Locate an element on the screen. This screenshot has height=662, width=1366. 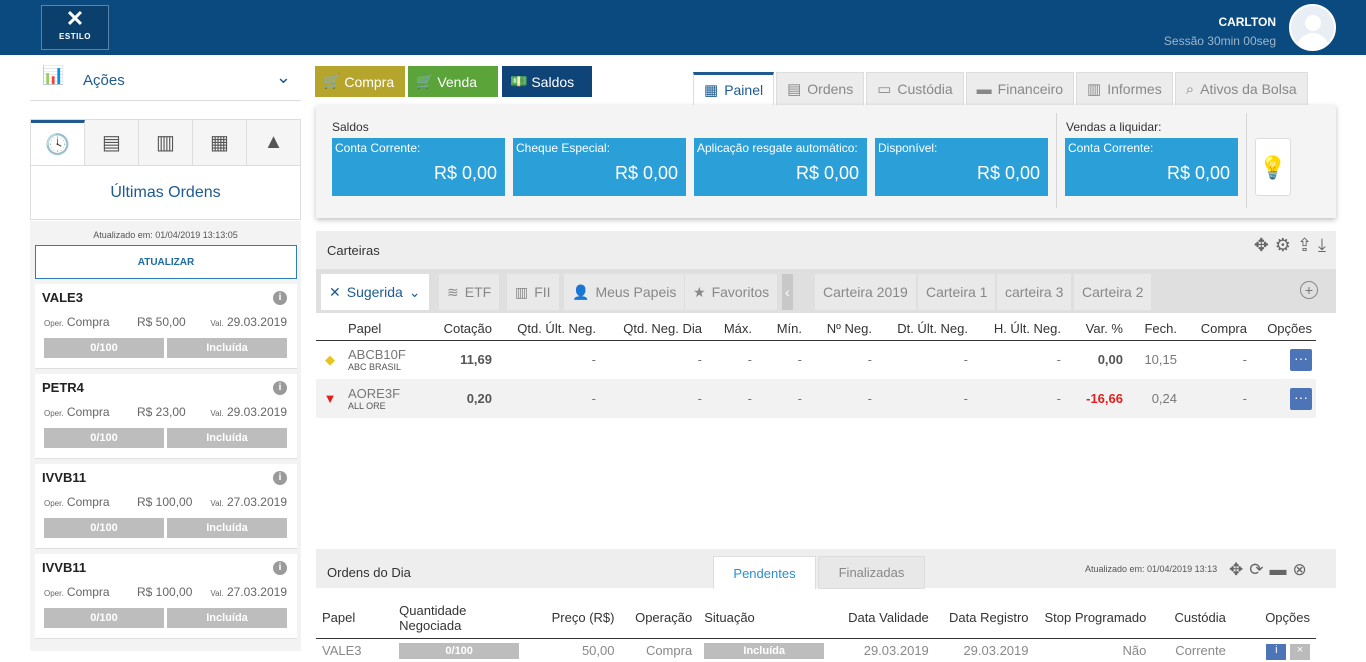
tab-carteira-2: Carteira 2 is located at coordinates (1113, 292).